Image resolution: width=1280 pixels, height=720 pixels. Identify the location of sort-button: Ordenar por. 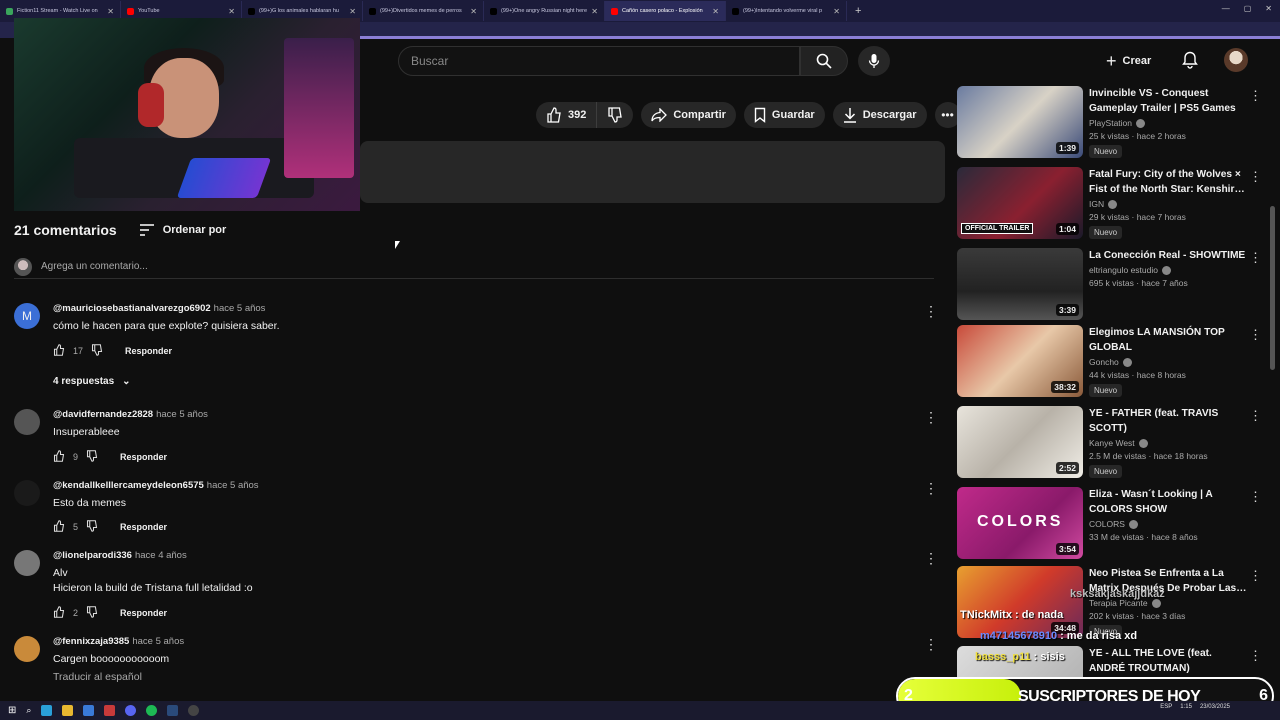
(182, 230).